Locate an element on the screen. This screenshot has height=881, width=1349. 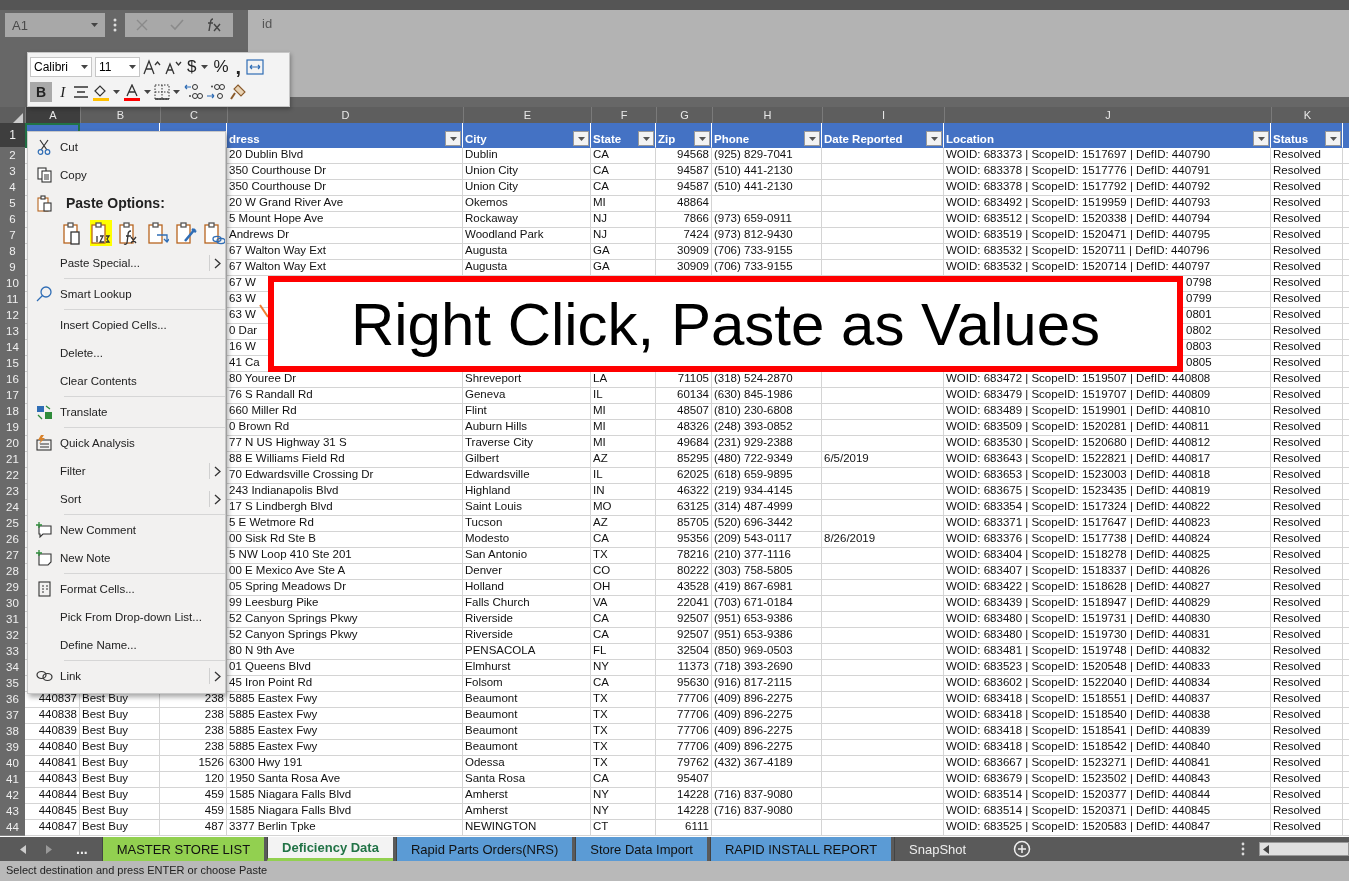
table-cell: Beaumont is located at coordinates (527, 747).